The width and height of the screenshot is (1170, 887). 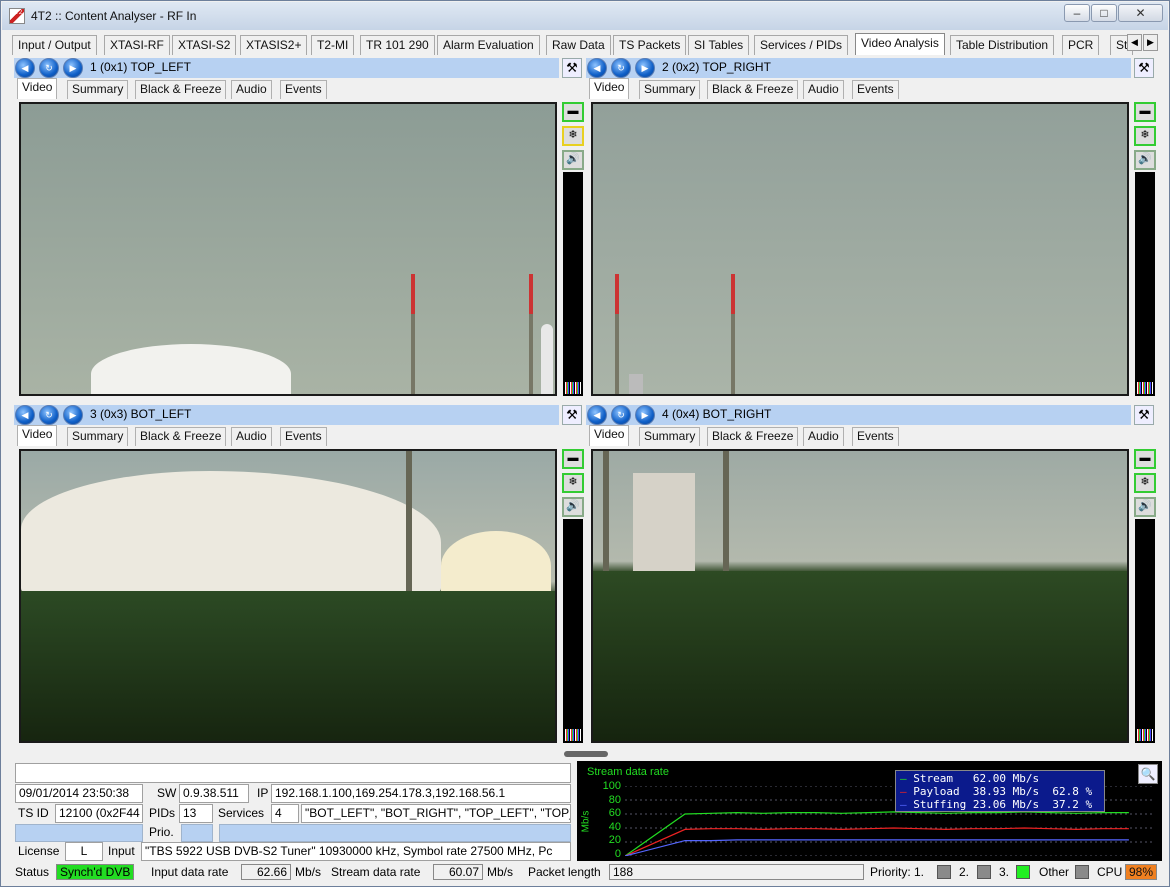 What do you see at coordinates (717, 414) in the screenshot?
I see `panel-title: 4 (0x4) BOT_RIGHT` at bounding box center [717, 414].